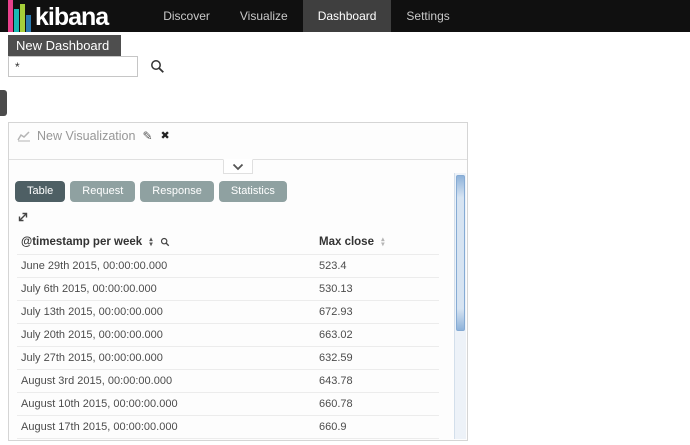 This screenshot has width=690, height=445. Describe the element at coordinates (82, 242) in the screenshot. I see `column-label: @timestamp per week` at that location.